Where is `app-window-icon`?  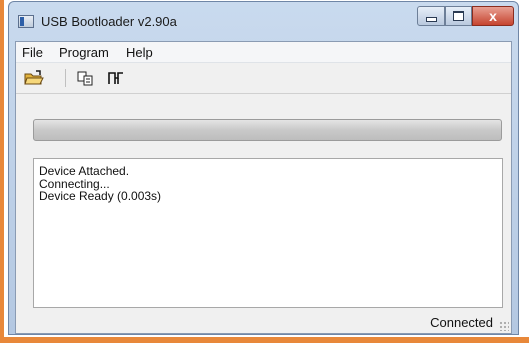
app-window-icon is located at coordinates (26, 21).